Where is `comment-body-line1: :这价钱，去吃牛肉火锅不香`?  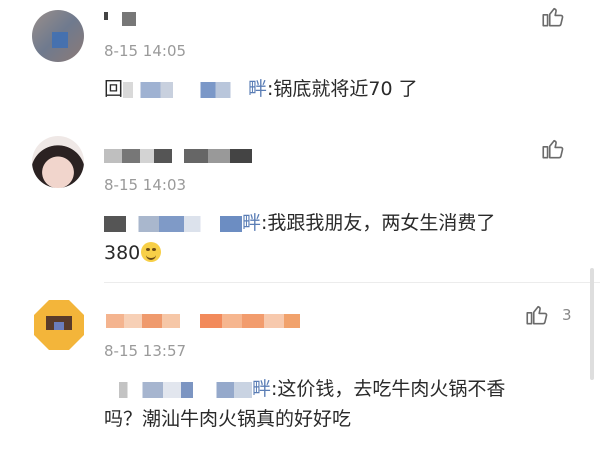 comment-body-line1: :这价钱，去吃牛肉火锅不香 is located at coordinates (388, 389).